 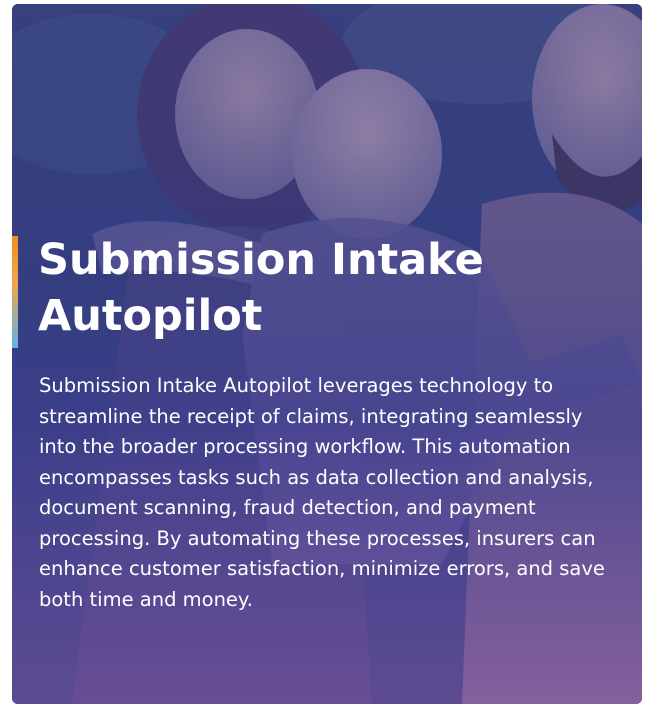 I want to click on title-accent-bar, so click(x=15, y=292).